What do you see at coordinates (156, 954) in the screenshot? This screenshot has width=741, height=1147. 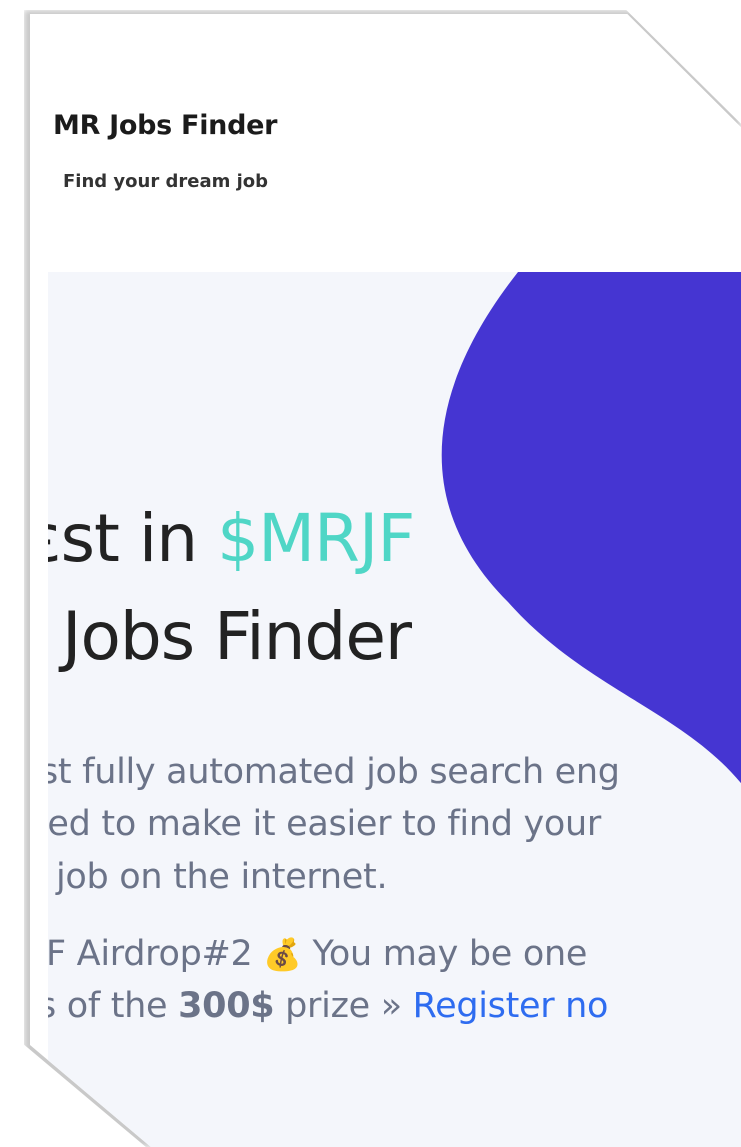 I see `airdrop-title: JF Airdrop#2` at bounding box center [156, 954].